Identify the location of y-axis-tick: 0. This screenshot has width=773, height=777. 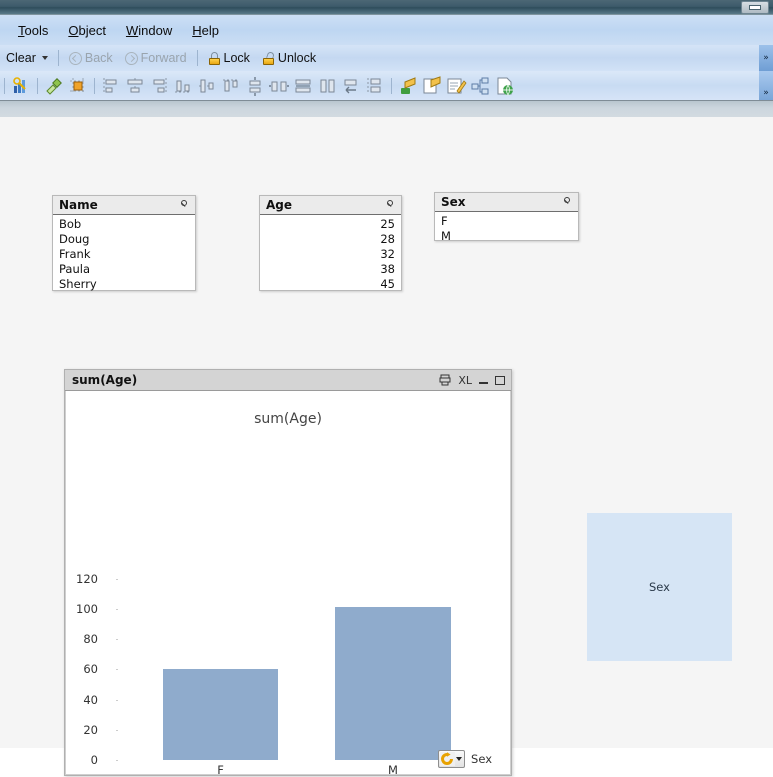
(94, 760).